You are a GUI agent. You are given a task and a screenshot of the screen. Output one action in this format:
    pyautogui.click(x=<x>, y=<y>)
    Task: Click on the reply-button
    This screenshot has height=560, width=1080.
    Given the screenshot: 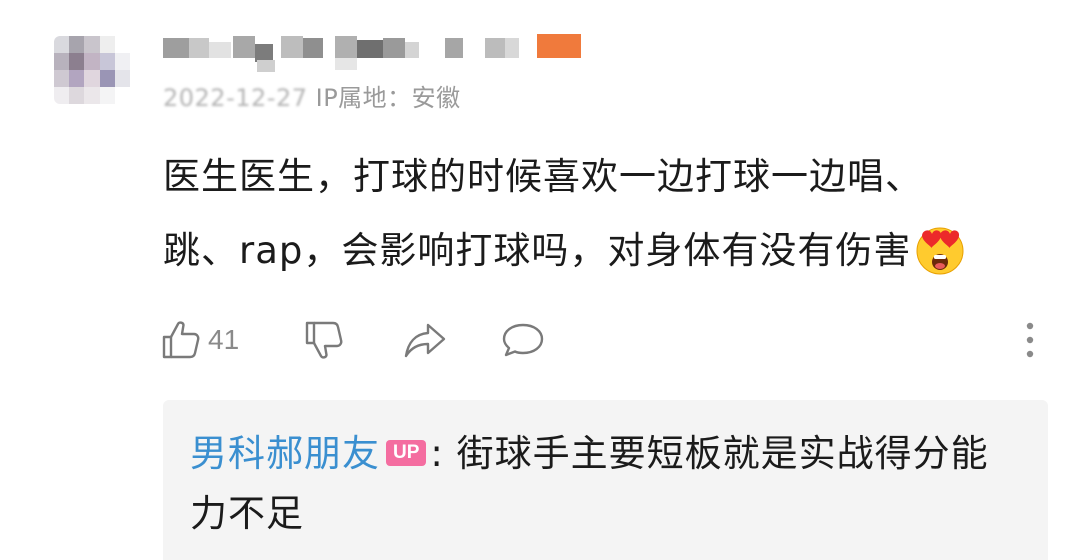 What is the action you would take?
    pyautogui.click(x=523, y=340)
    